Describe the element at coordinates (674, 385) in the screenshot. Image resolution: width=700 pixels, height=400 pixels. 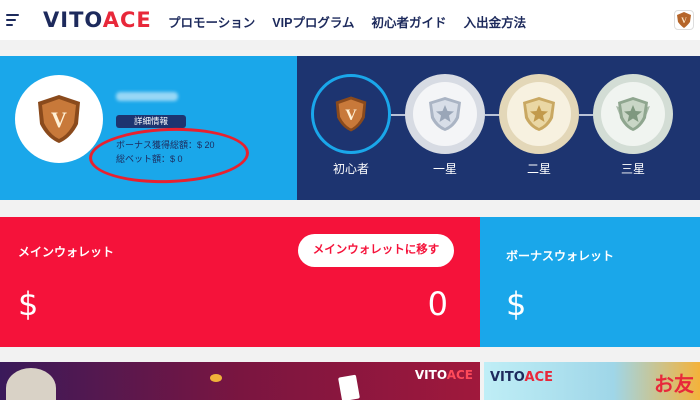
I see `banner-headline: お友` at that location.